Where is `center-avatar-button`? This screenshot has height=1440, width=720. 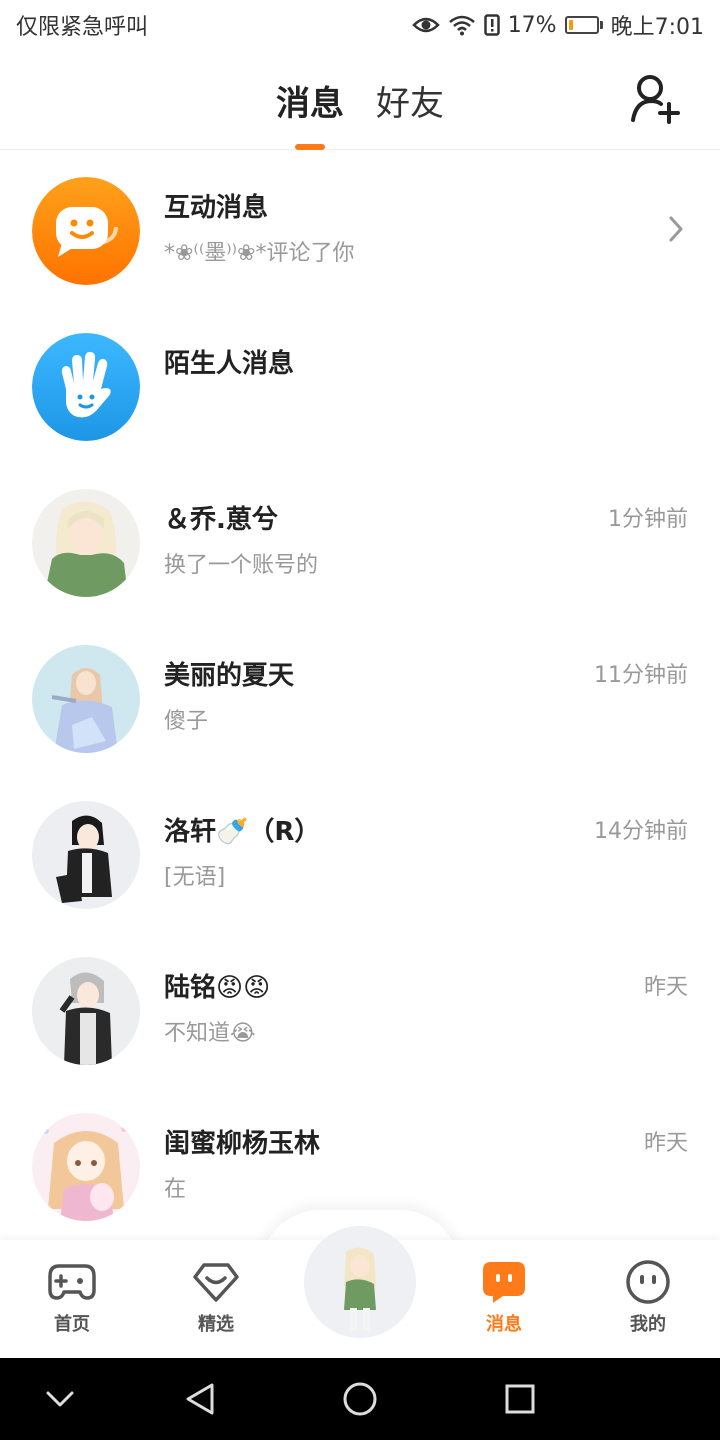 center-avatar-button is located at coordinates (360, 1282).